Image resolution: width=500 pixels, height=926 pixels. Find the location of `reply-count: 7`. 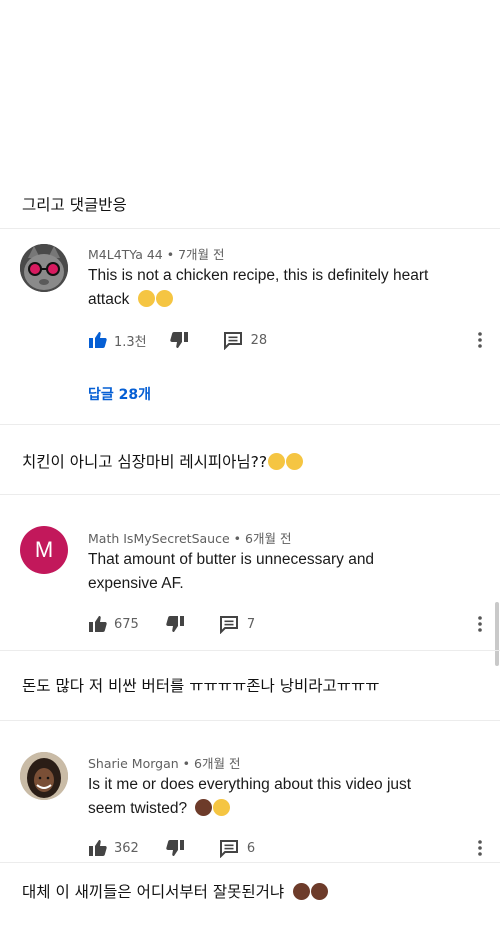

reply-count: 7 is located at coordinates (251, 624).